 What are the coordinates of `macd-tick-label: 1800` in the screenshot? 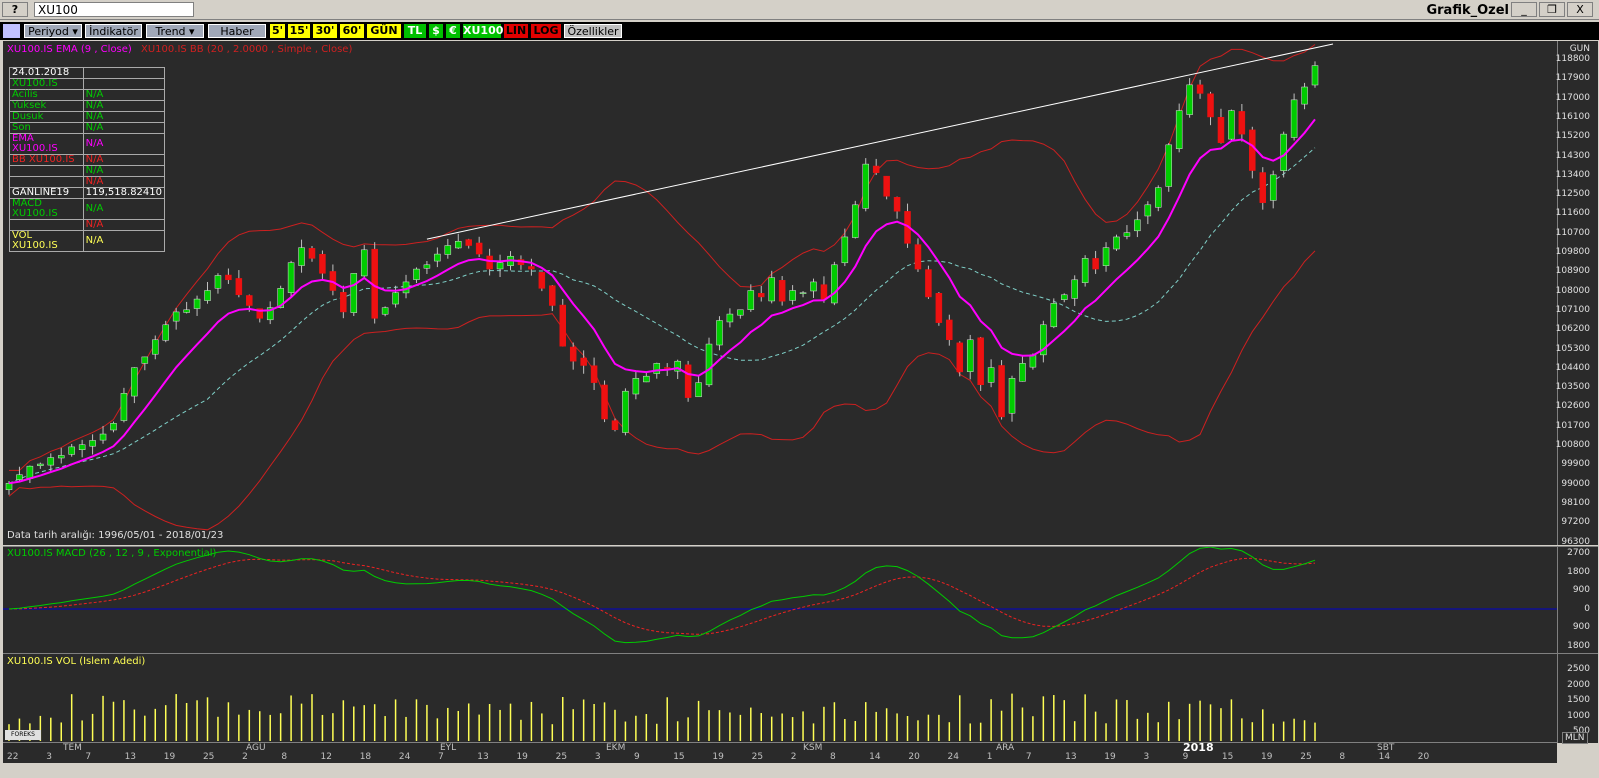 It's located at (1578, 571).